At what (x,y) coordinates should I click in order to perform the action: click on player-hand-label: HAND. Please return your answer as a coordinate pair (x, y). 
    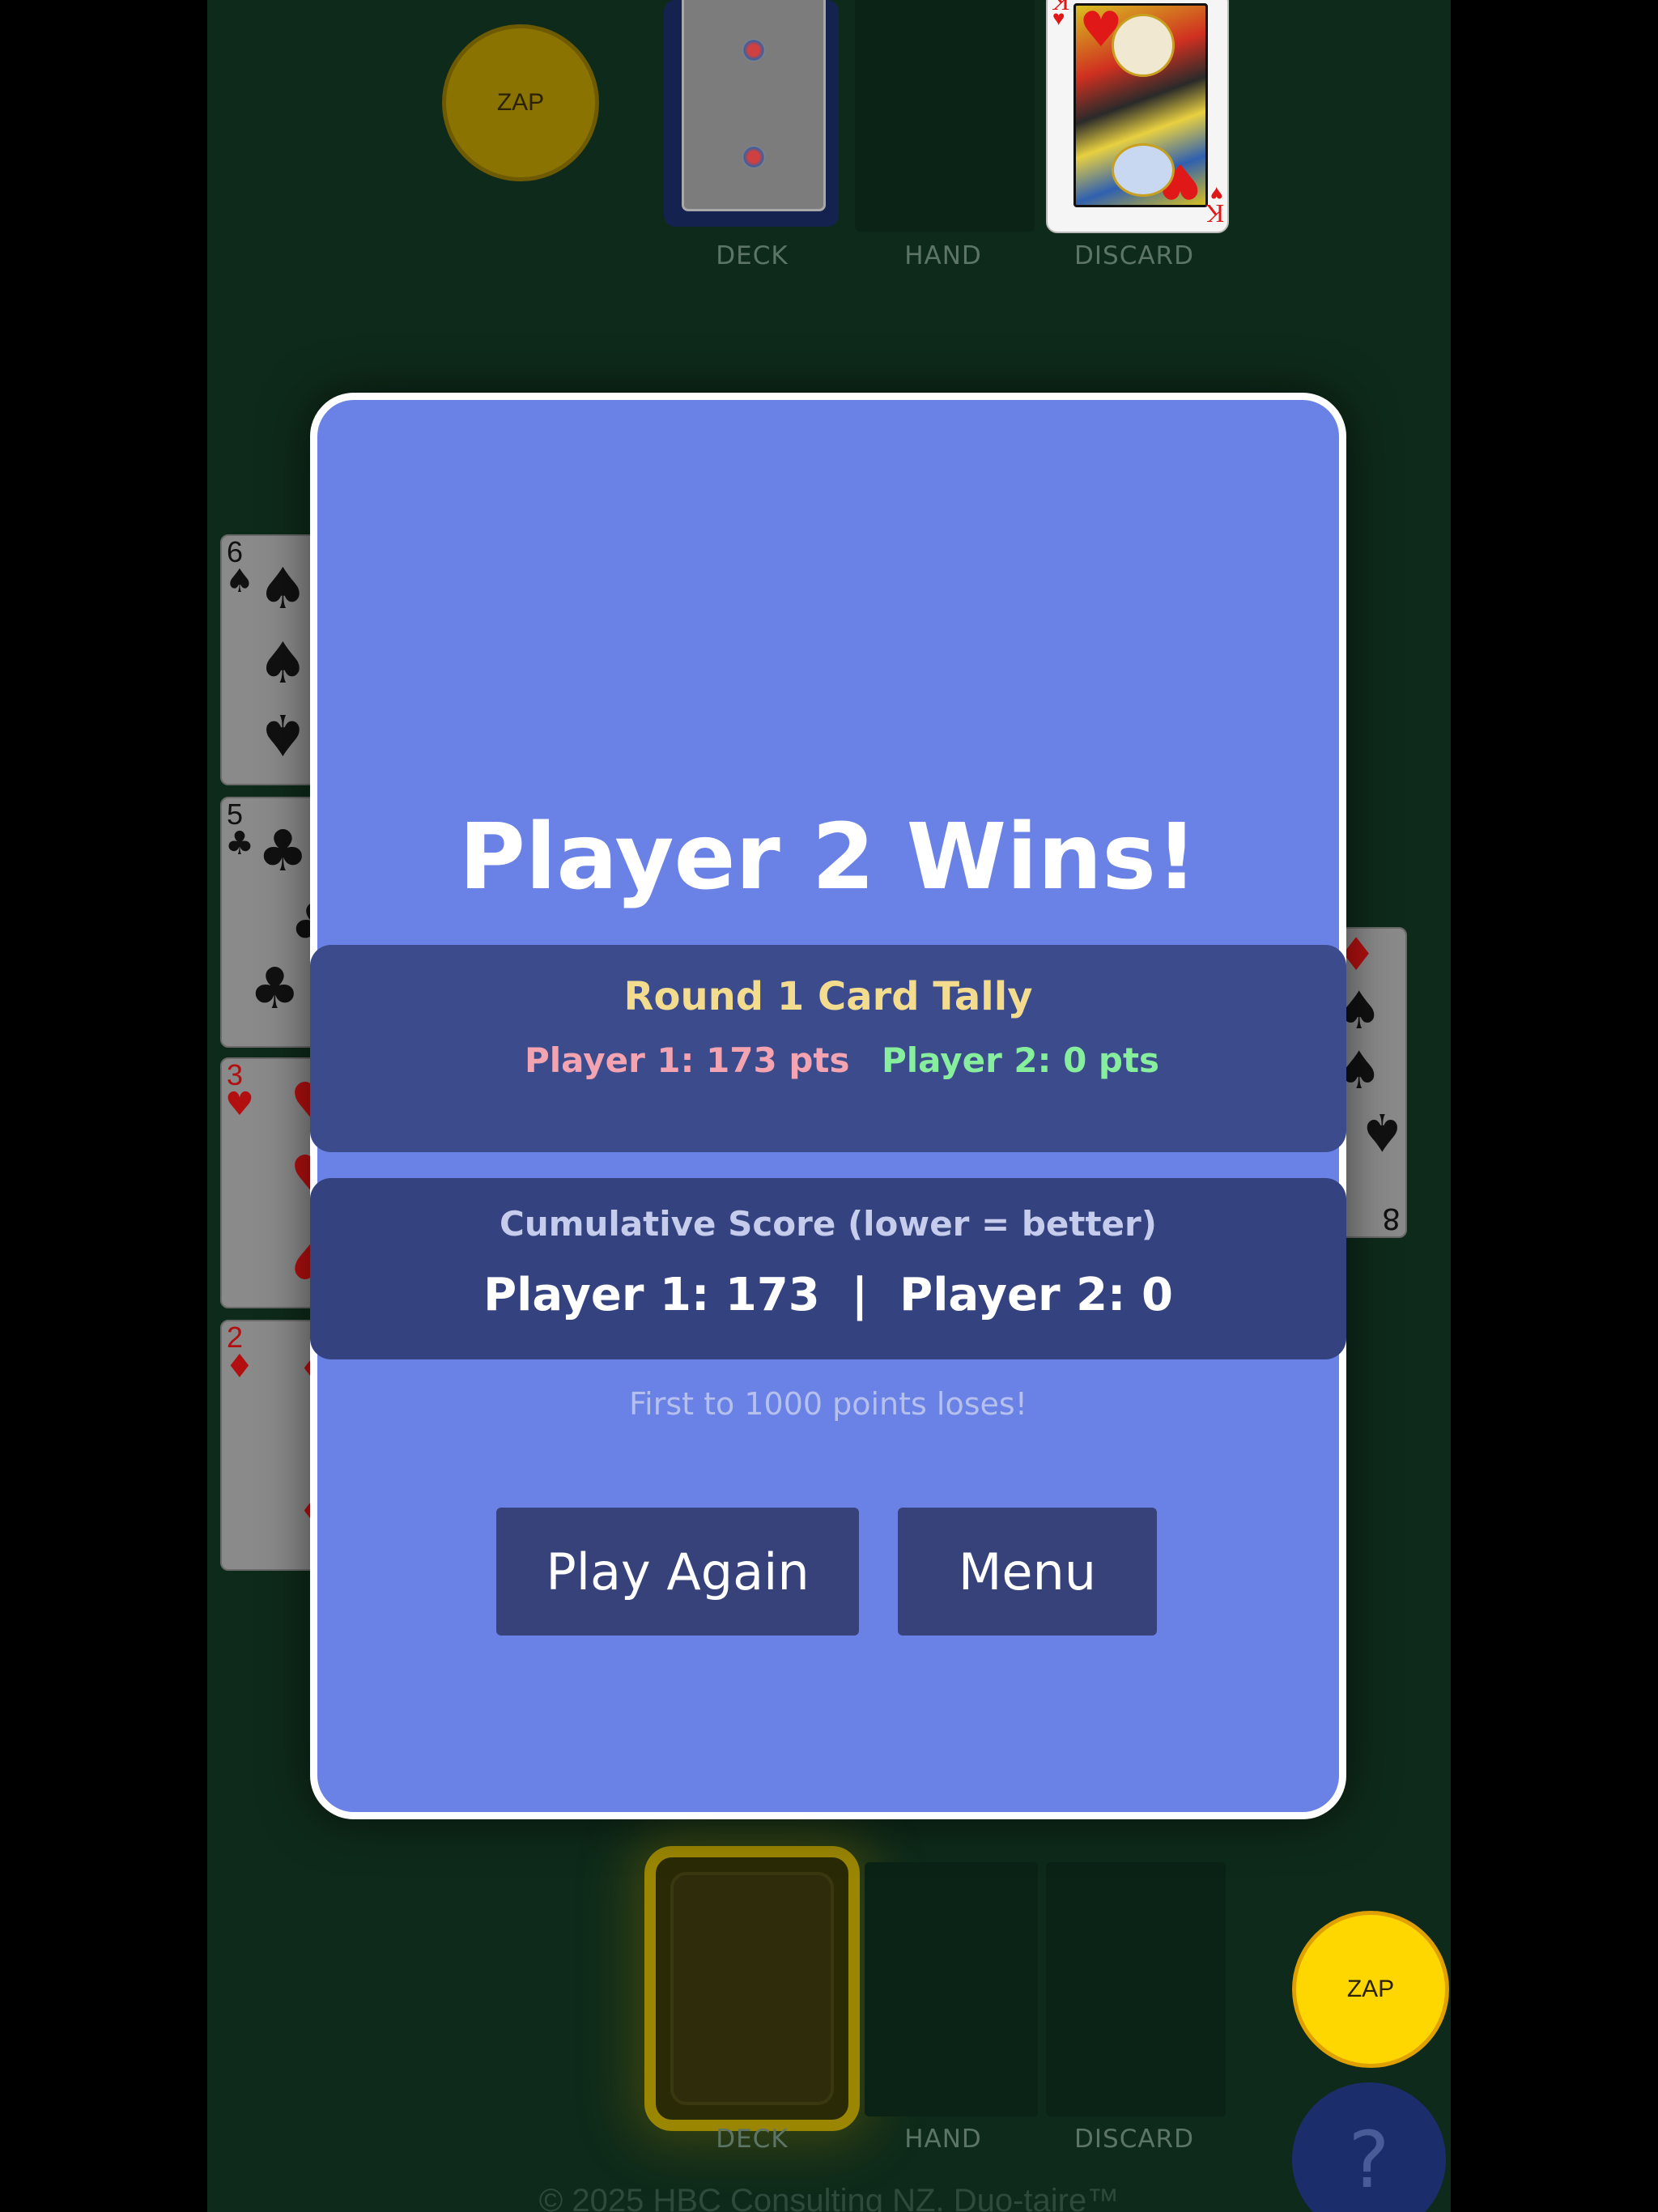
    Looking at the image, I should click on (943, 2139).